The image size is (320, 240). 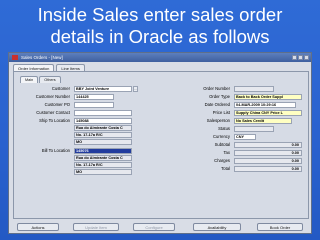 I want to click on customer-po-label: Customer PO, so click(x=57, y=104).